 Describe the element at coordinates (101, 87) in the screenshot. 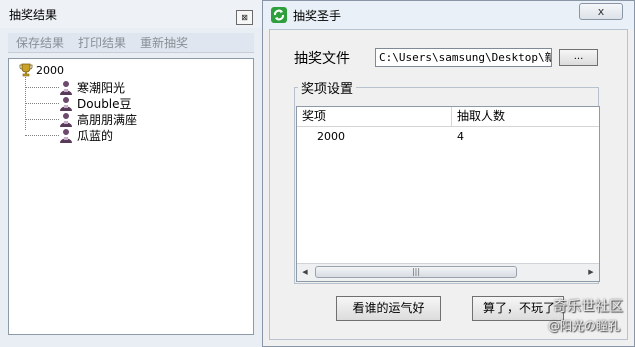

I see `tree-child-label: 寒潮阳光` at that location.